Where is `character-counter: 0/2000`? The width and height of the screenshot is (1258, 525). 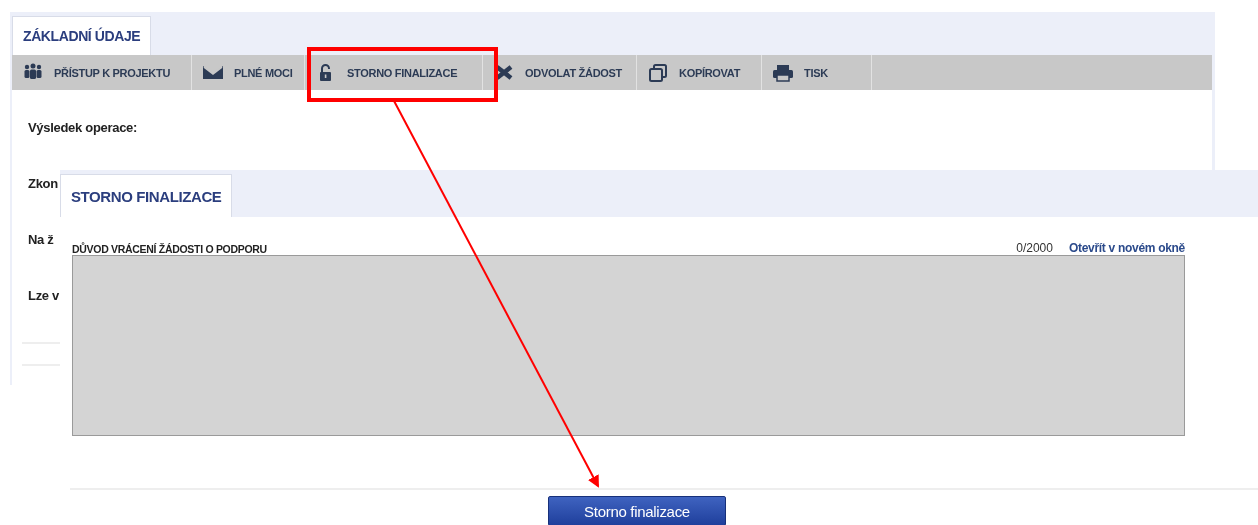 character-counter: 0/2000 is located at coordinates (1034, 248).